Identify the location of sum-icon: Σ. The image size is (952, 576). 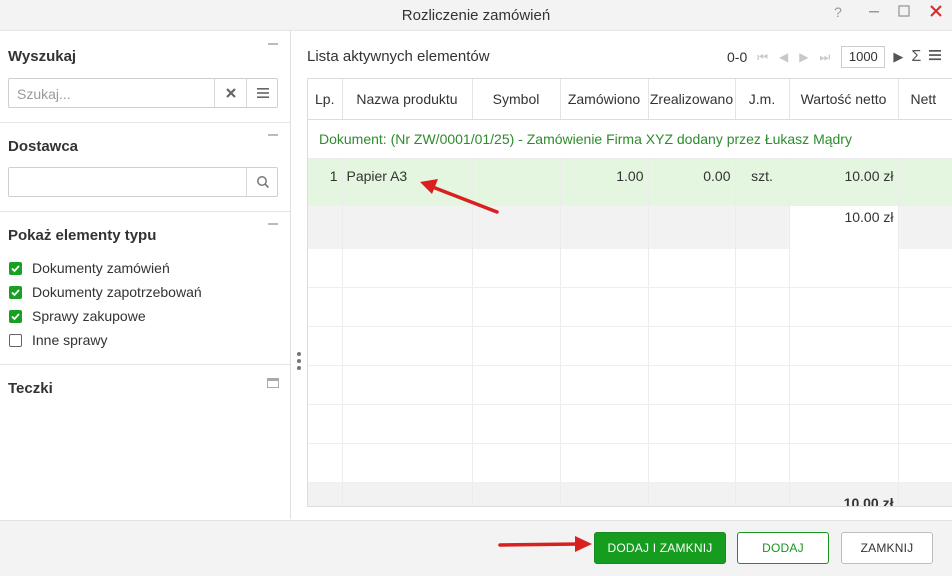
(916, 57).